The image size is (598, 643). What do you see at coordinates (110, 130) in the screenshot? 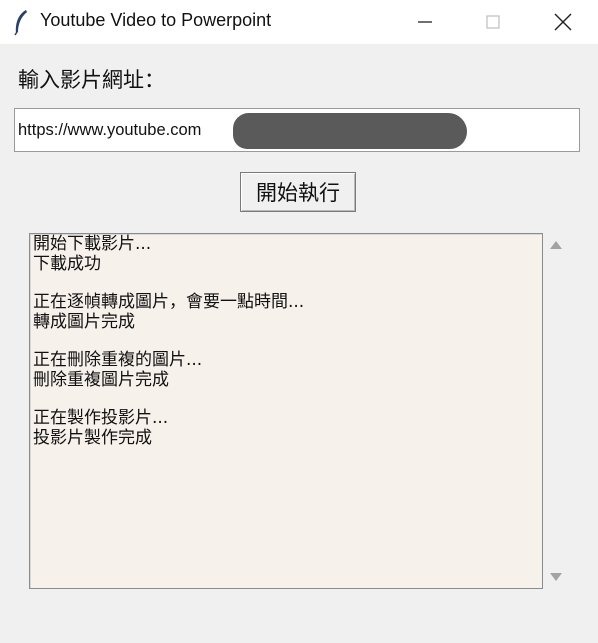
I see `url-input-value: https://www.youtube.com` at bounding box center [110, 130].